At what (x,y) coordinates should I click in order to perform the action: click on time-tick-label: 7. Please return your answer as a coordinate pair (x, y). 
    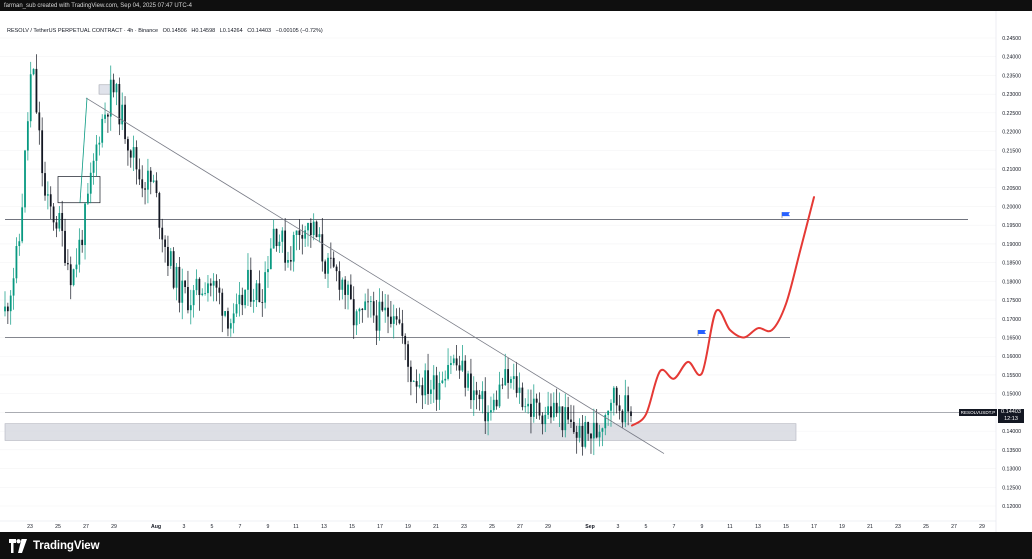
    Looking at the image, I should click on (240, 527).